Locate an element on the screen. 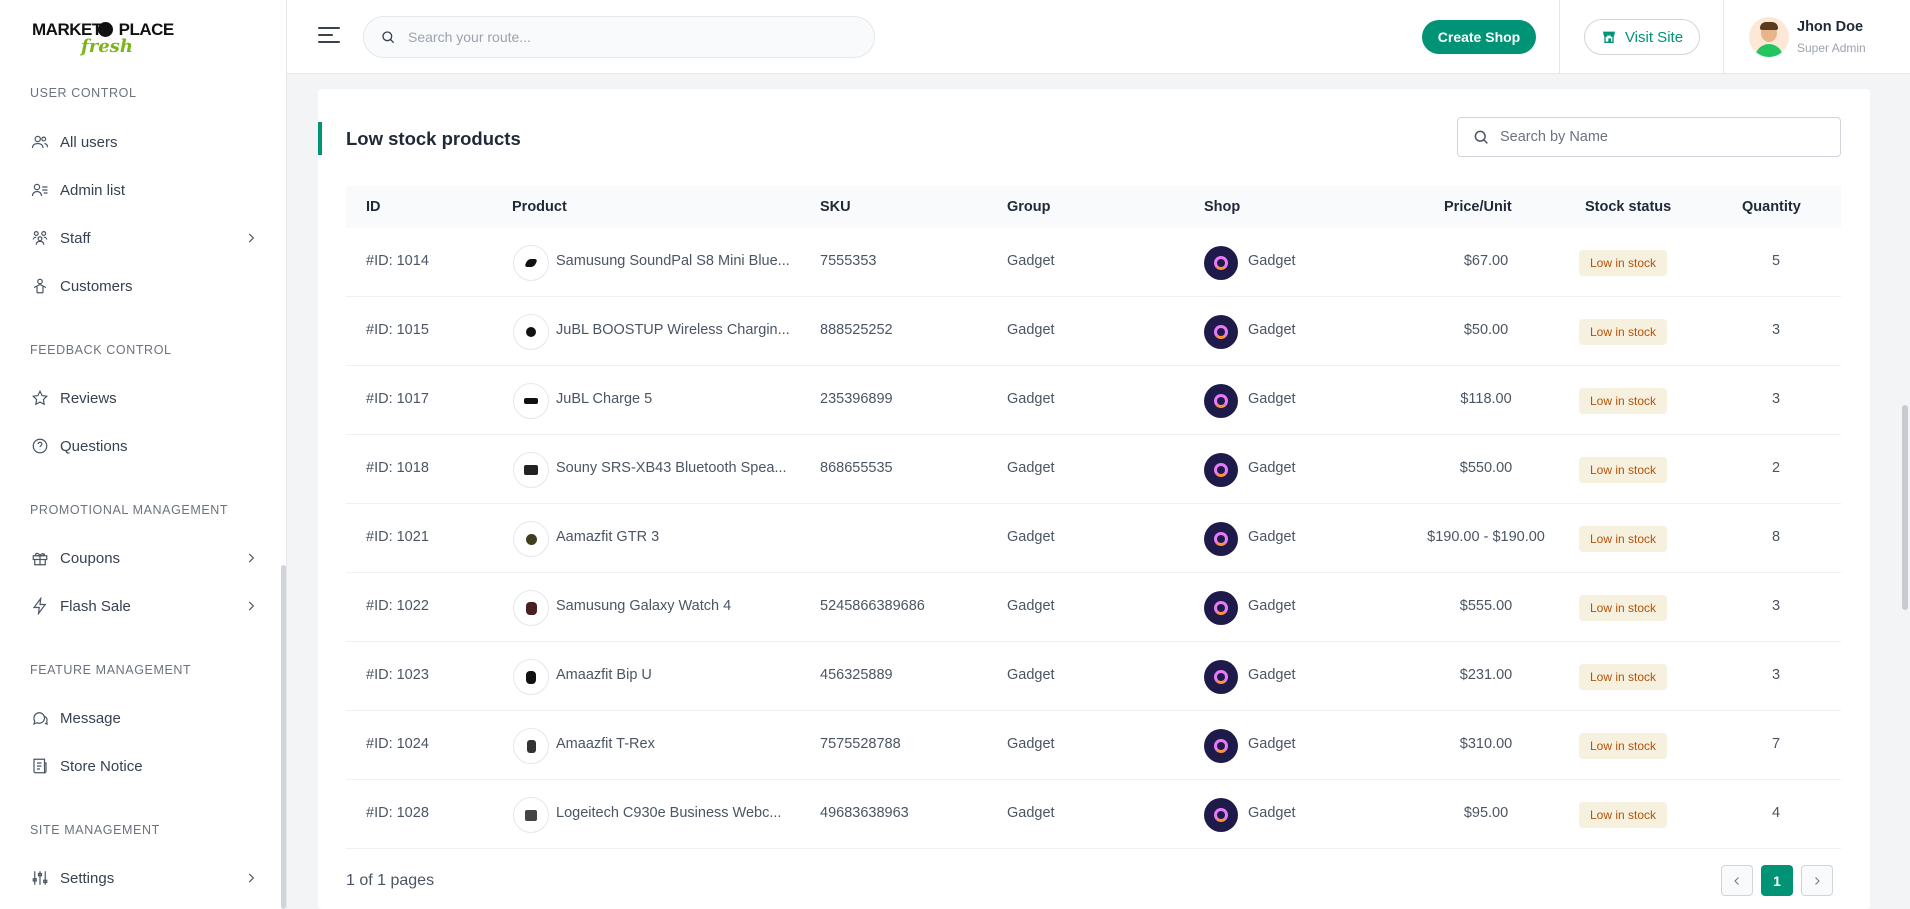 Image resolution: width=1910 pixels, height=909 pixels. lightning-icon is located at coordinates (40, 606).